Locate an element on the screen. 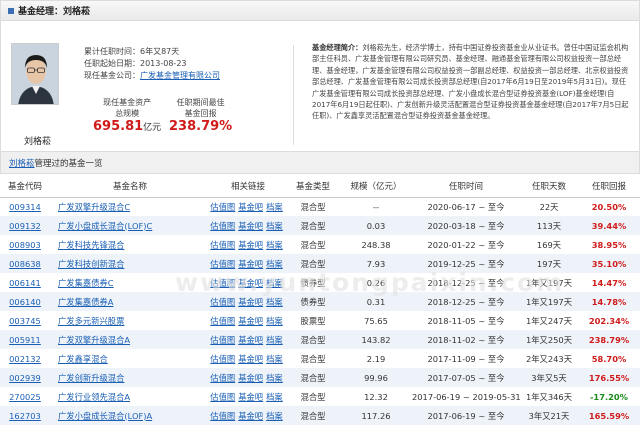  fund-name: 广发小盘成长混合(LOF)C is located at coordinates (130, 225).